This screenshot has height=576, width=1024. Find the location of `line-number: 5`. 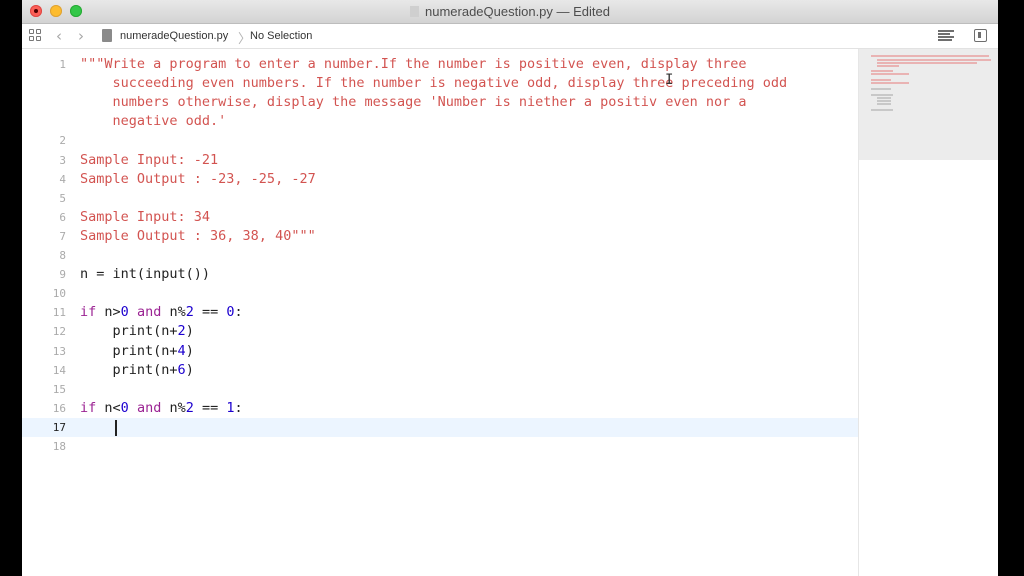

line-number: 5 is located at coordinates (62, 198).